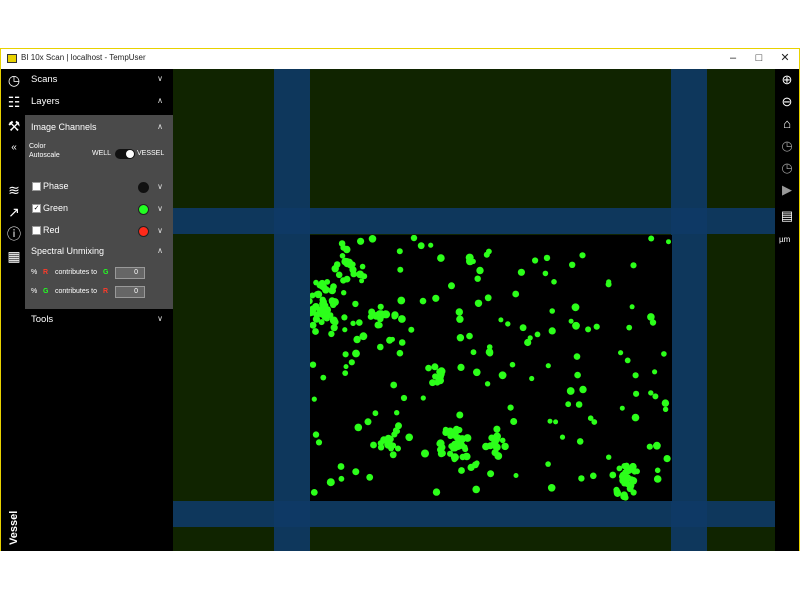 This screenshot has height=600, width=800. Describe the element at coordinates (14, 148) in the screenshot. I see `collapse-icon: «` at that location.